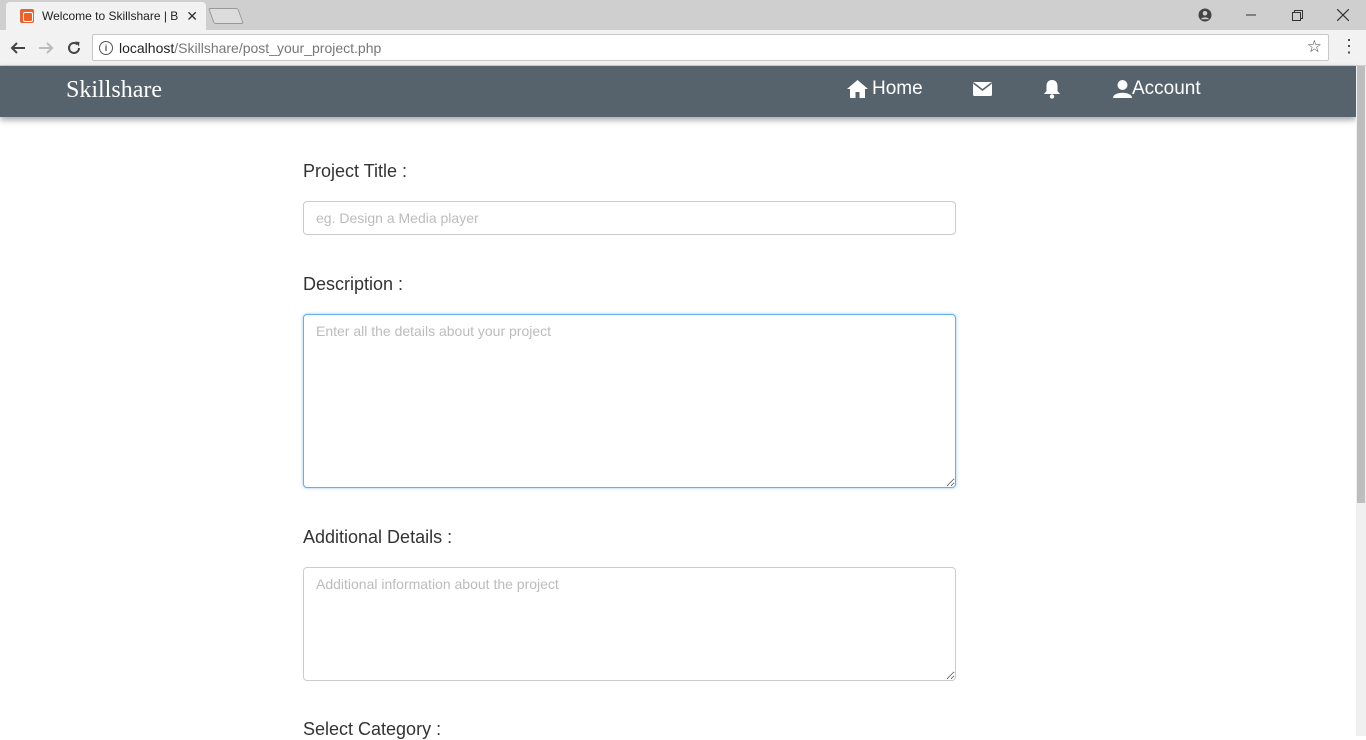  Describe the element at coordinates (683, 15) in the screenshot. I see `browser-tab-bar: Welcome to Skillshare | B ✕` at that location.